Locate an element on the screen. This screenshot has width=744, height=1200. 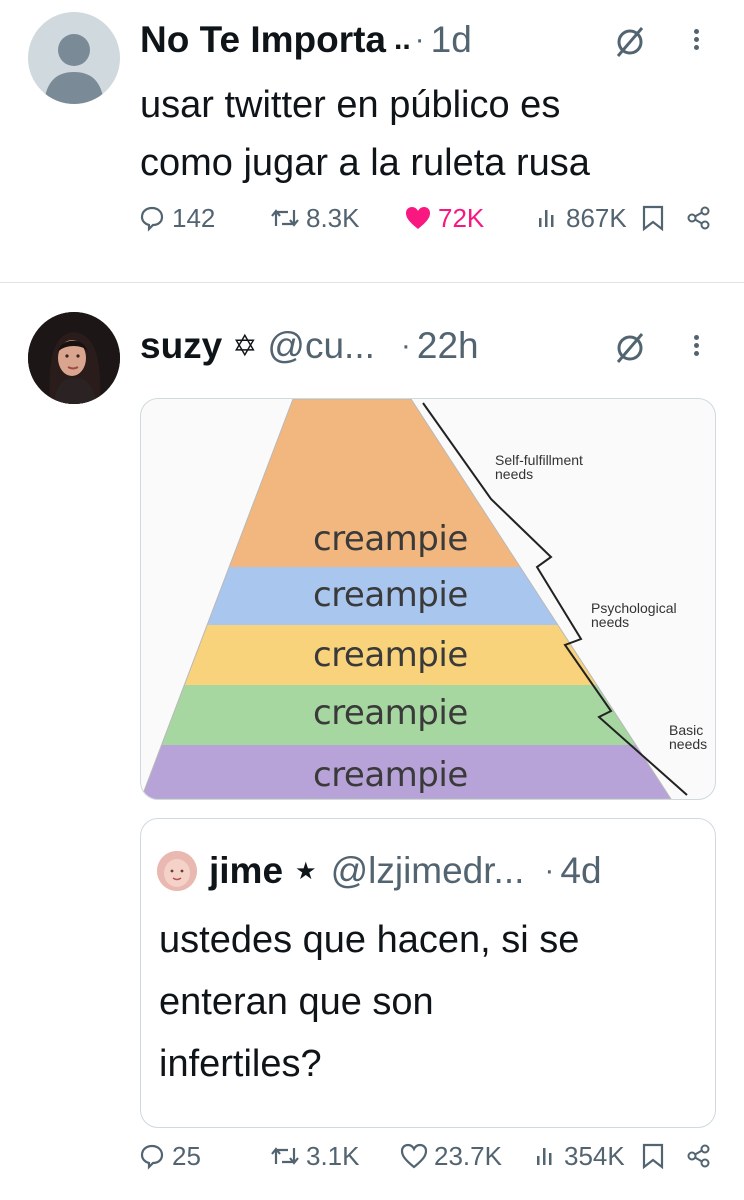
name-symbol: ★ is located at coordinates (306, 871).